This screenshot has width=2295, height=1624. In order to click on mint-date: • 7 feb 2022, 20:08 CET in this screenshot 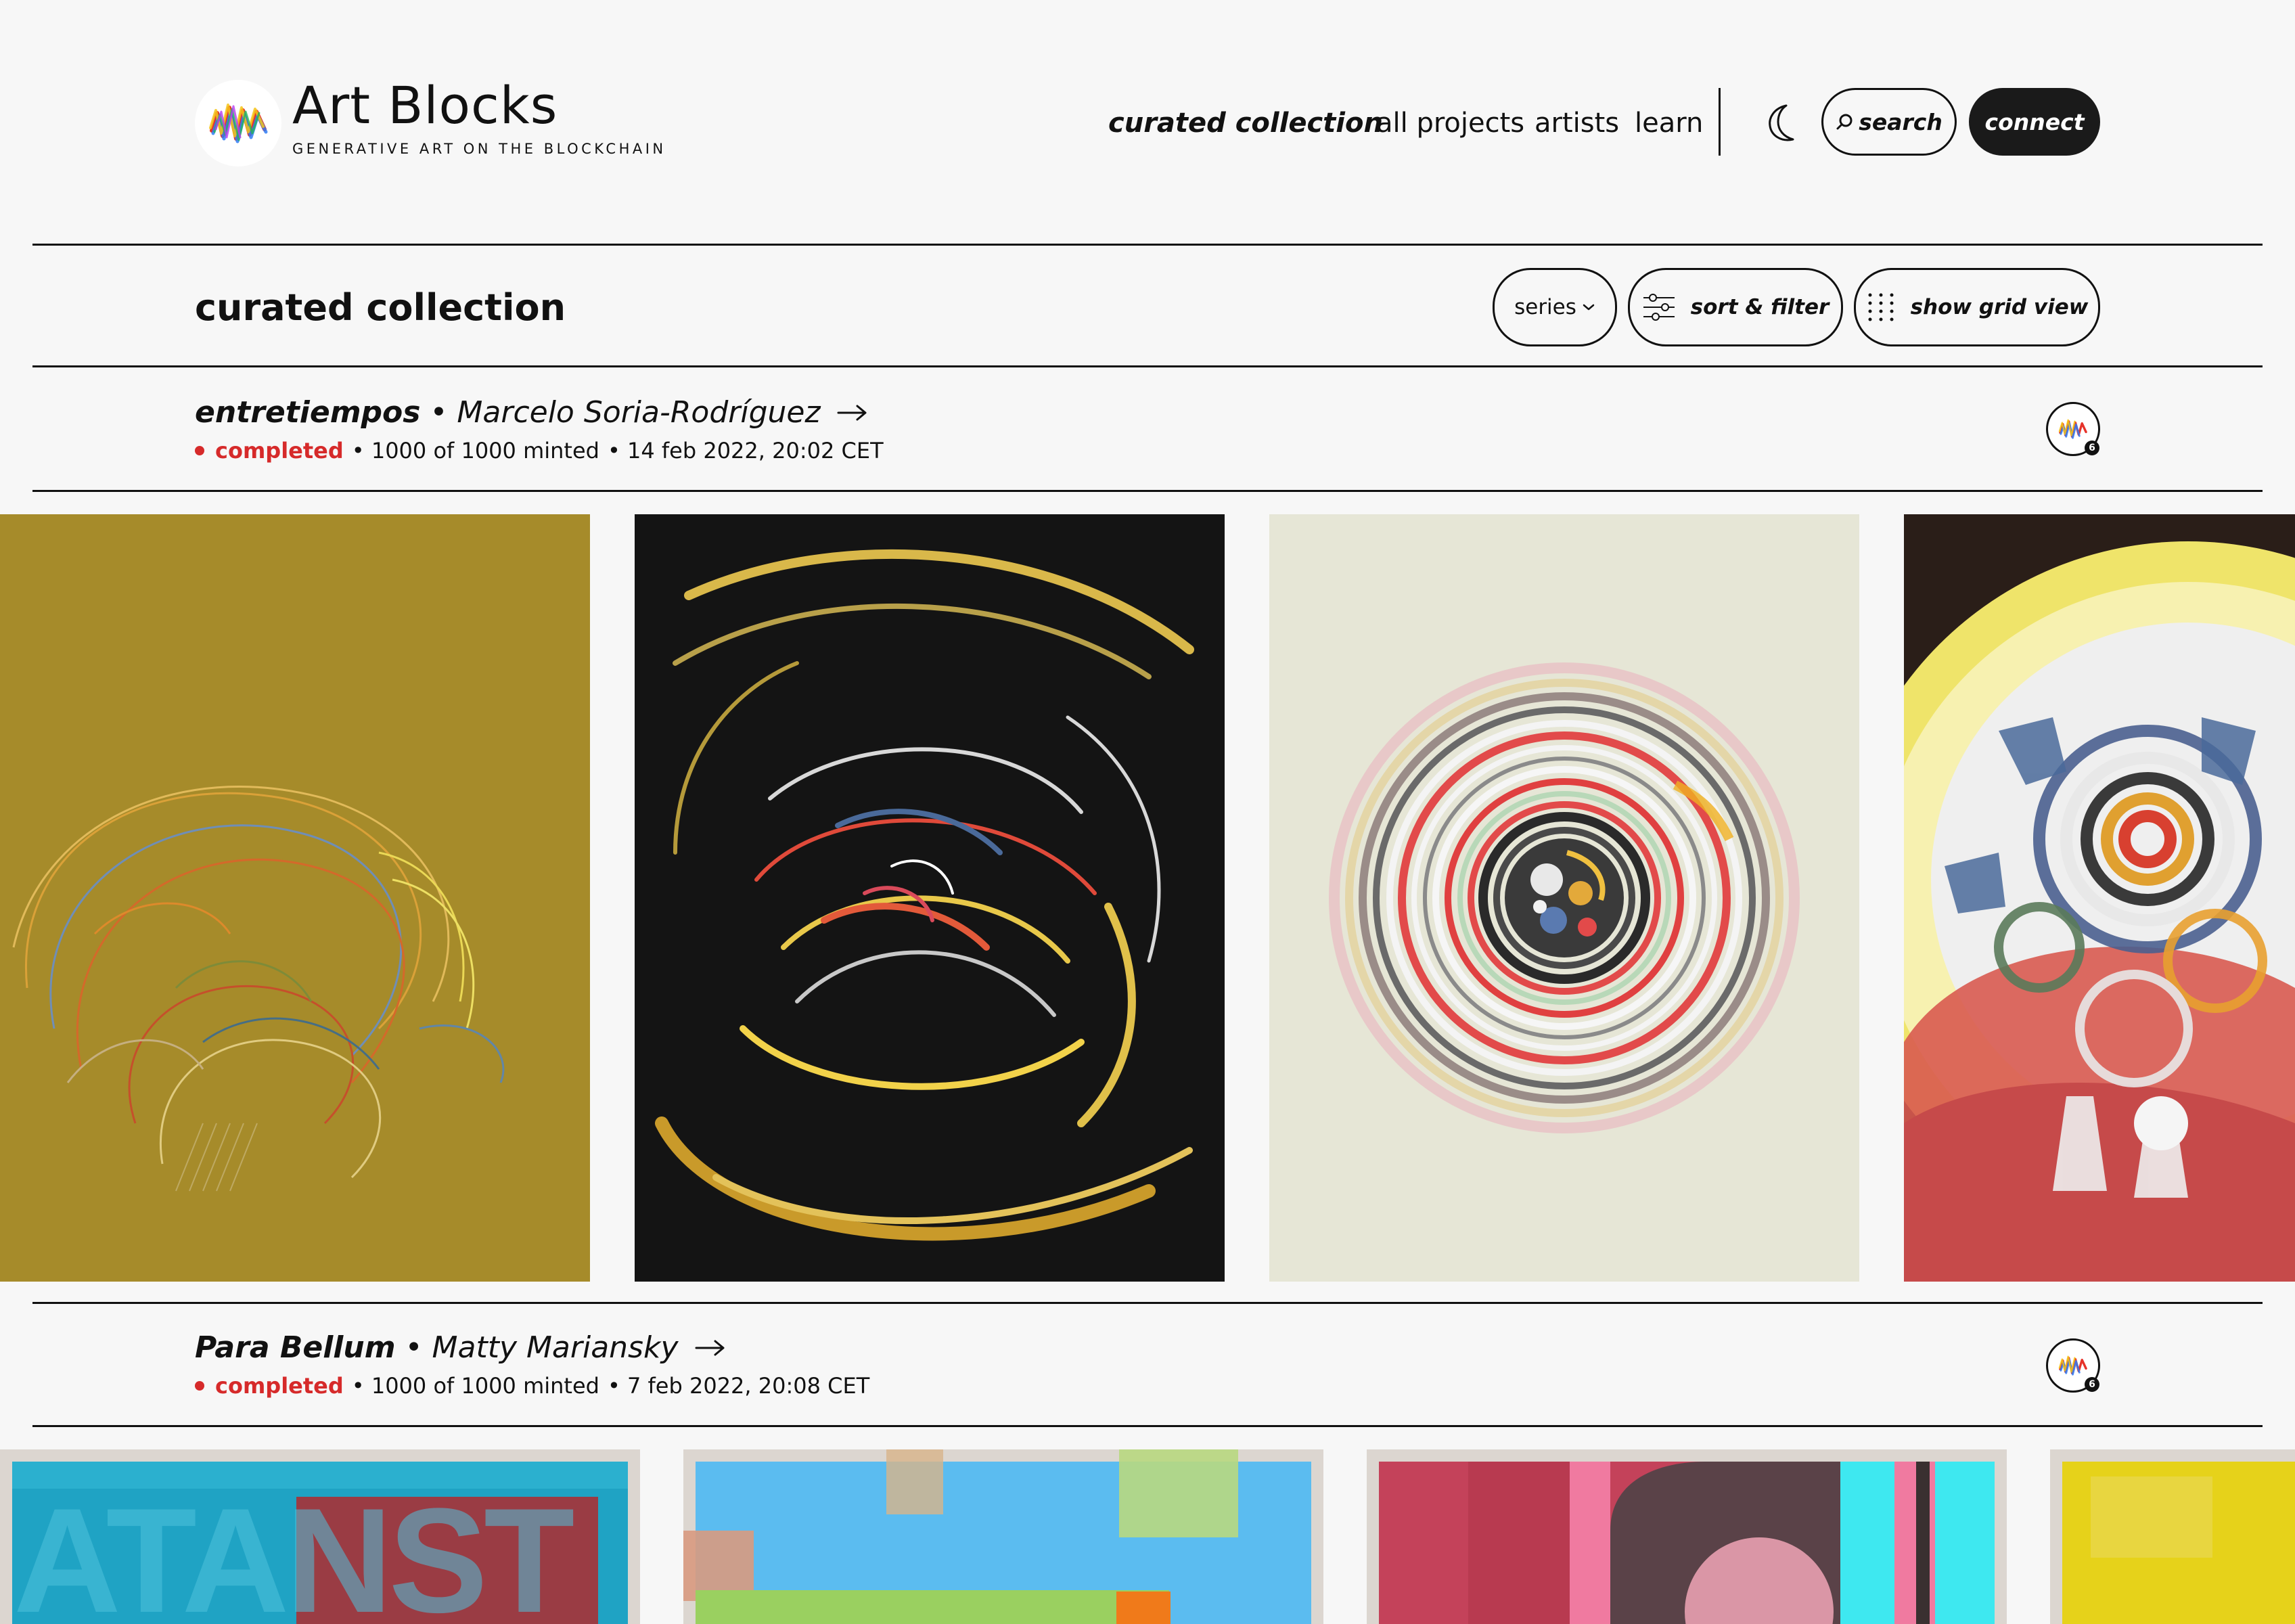, I will do `click(738, 1386)`.